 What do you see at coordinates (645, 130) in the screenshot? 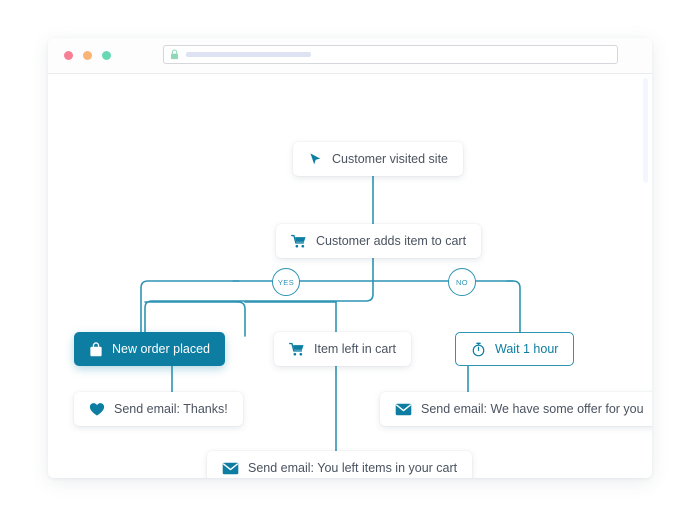
I see `canvas-scrollbar-thumb` at bounding box center [645, 130].